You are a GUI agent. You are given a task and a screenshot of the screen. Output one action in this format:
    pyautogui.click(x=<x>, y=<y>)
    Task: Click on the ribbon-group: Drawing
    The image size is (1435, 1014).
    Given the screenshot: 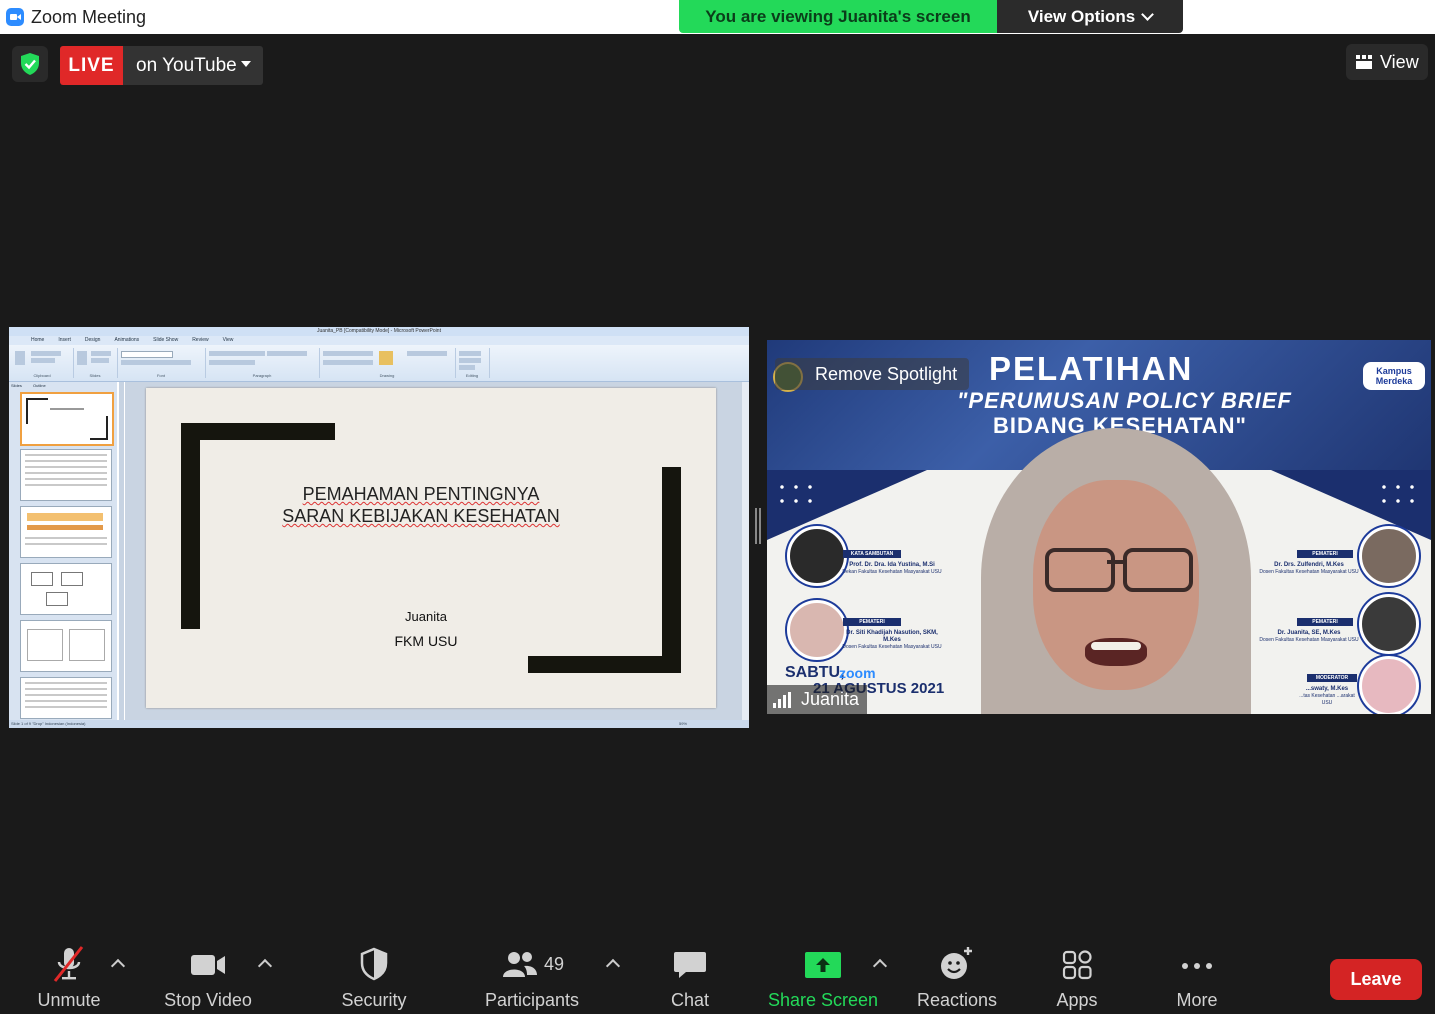 What is the action you would take?
    pyautogui.click(x=387, y=363)
    